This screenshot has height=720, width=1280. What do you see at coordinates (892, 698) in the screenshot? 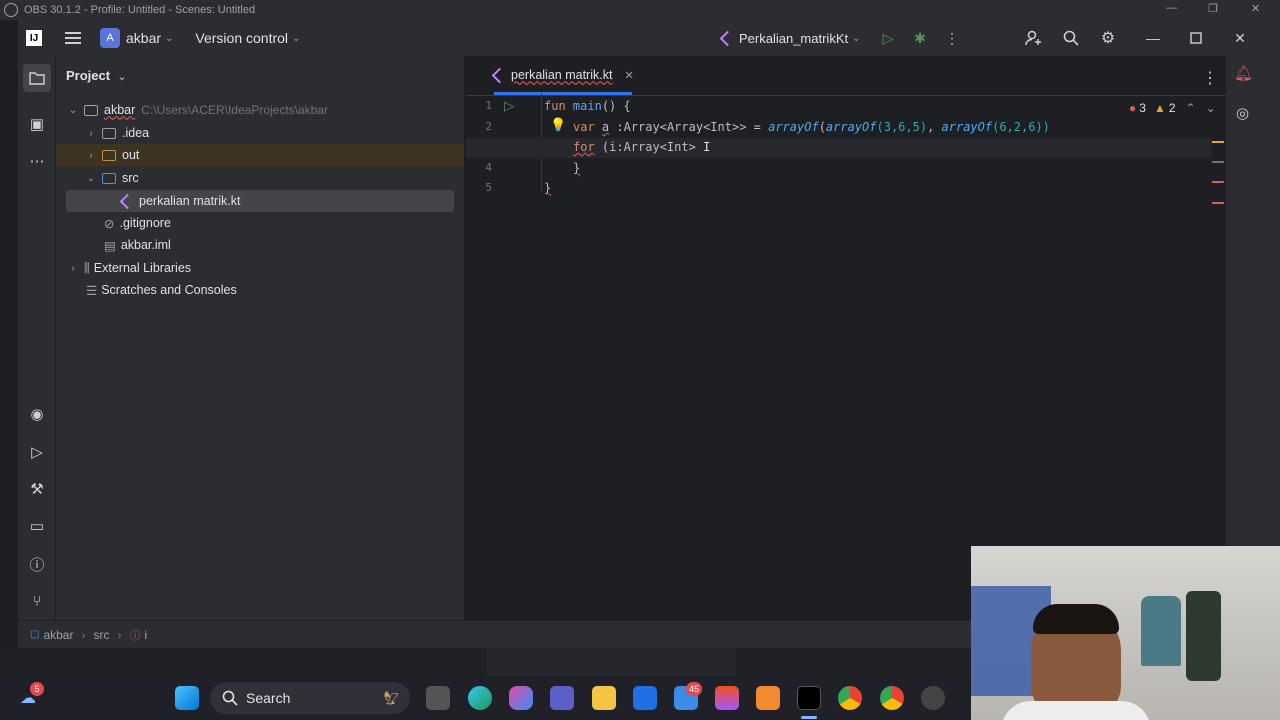
I see `chrome-profile-icon` at bounding box center [892, 698].